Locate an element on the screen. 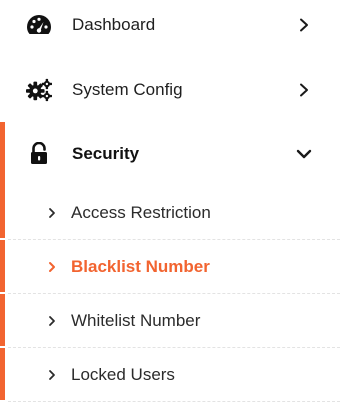 Image resolution: width=352 pixels, height=408 pixels. submenu-item-locked-users: Locked Users is located at coordinates (176, 375).